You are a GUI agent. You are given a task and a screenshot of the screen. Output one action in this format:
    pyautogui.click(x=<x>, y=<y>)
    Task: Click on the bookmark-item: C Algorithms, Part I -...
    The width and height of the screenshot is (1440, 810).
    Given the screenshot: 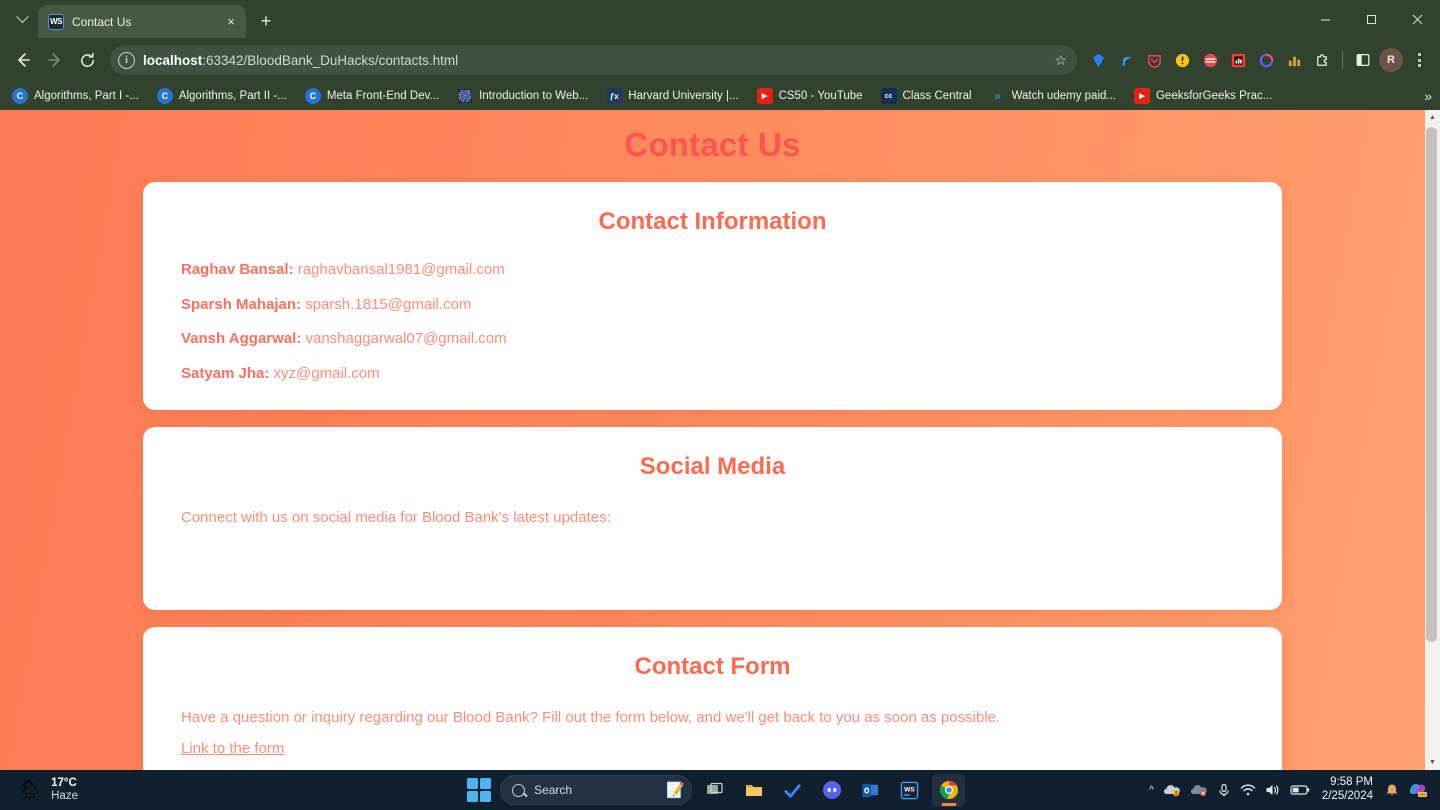 What is the action you would take?
    pyautogui.click(x=75, y=96)
    